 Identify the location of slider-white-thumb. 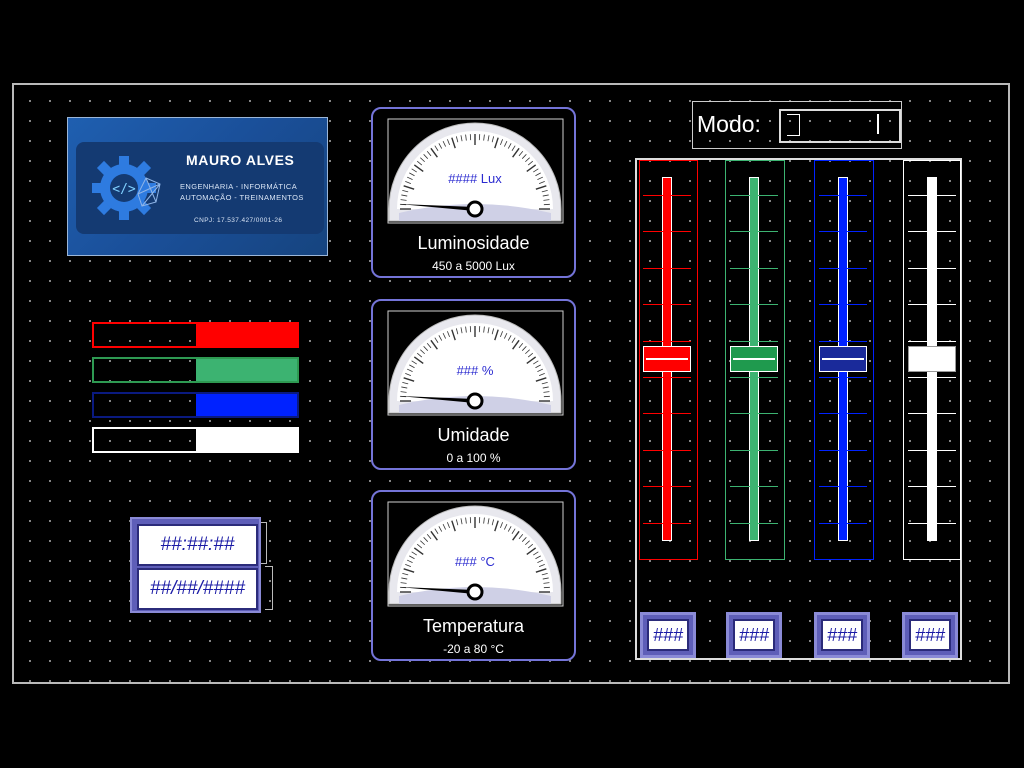
(932, 359).